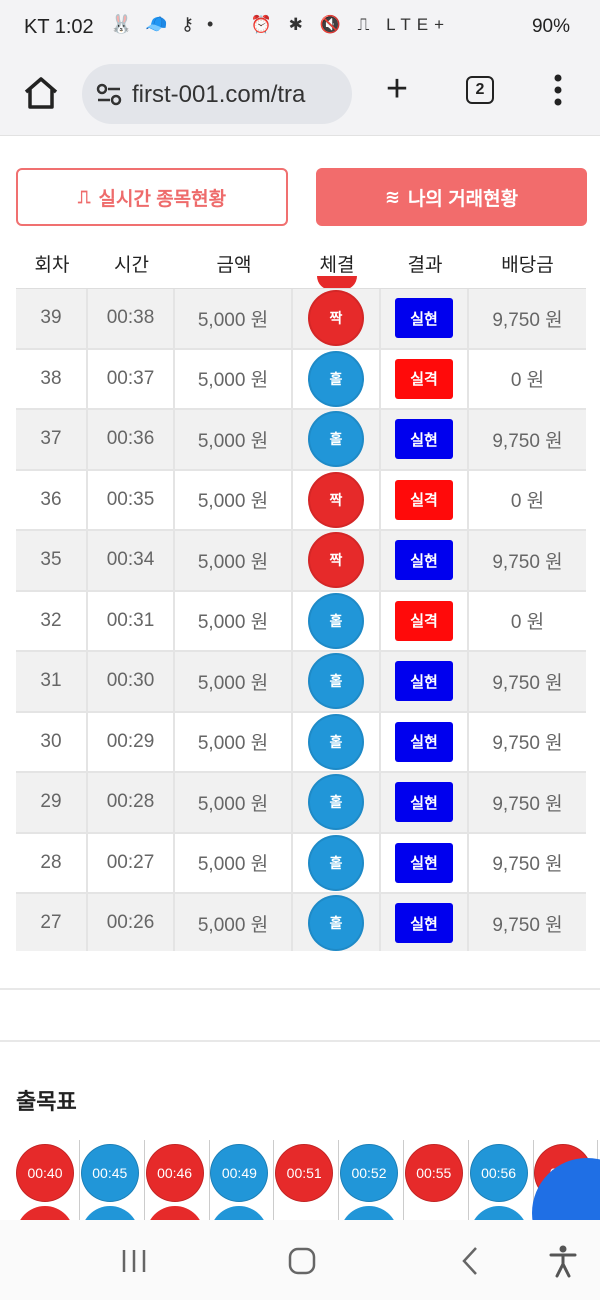 The image size is (600, 1300). What do you see at coordinates (52, 560) in the screenshot?
I see `round-cell: 35` at bounding box center [52, 560].